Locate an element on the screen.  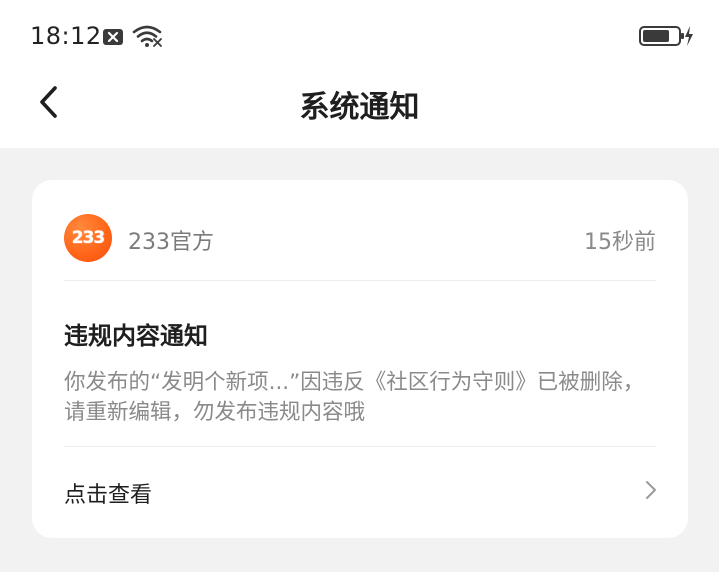
notification-title: 违规内容通知 is located at coordinates (136, 336).